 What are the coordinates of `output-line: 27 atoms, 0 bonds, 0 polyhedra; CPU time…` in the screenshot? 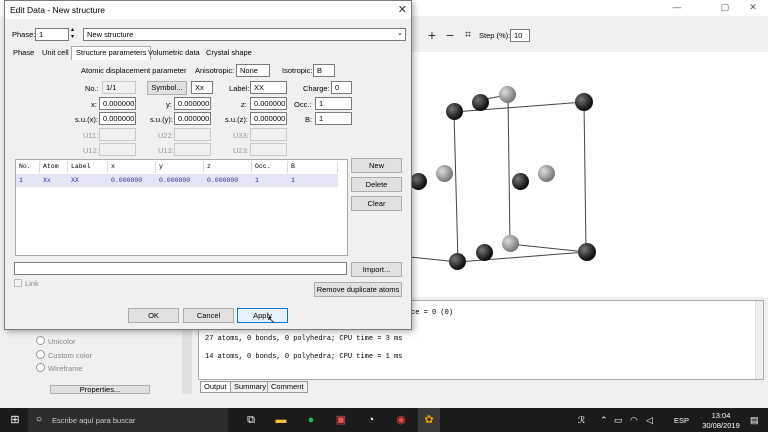 It's located at (304, 339).